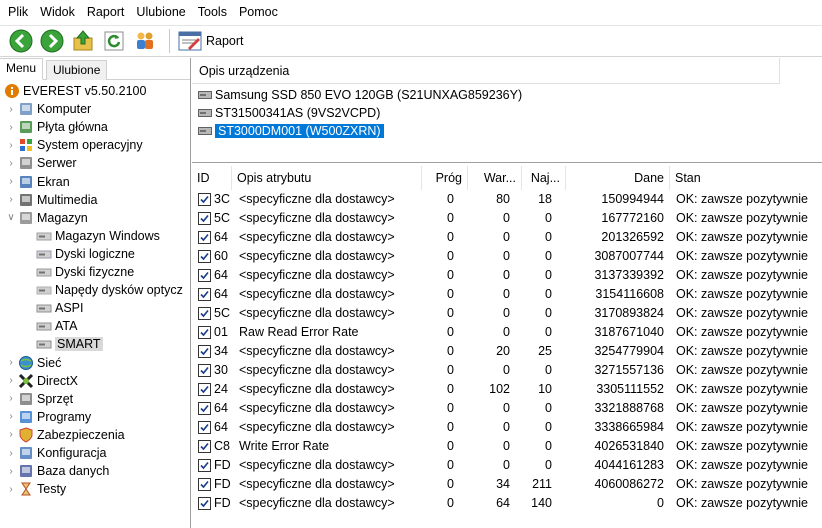  Describe the element at coordinates (746, 178) in the screenshot. I see `col-header-stan: Stan` at that location.